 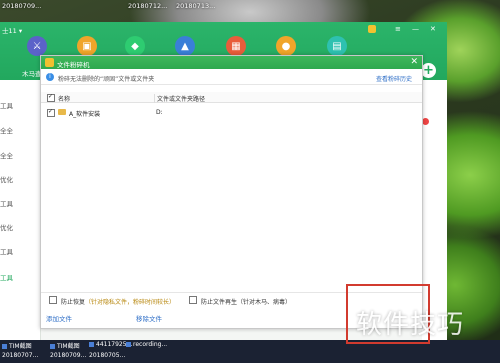 I want to click on prevent-recovery-checkbox, so click(x=53, y=300).